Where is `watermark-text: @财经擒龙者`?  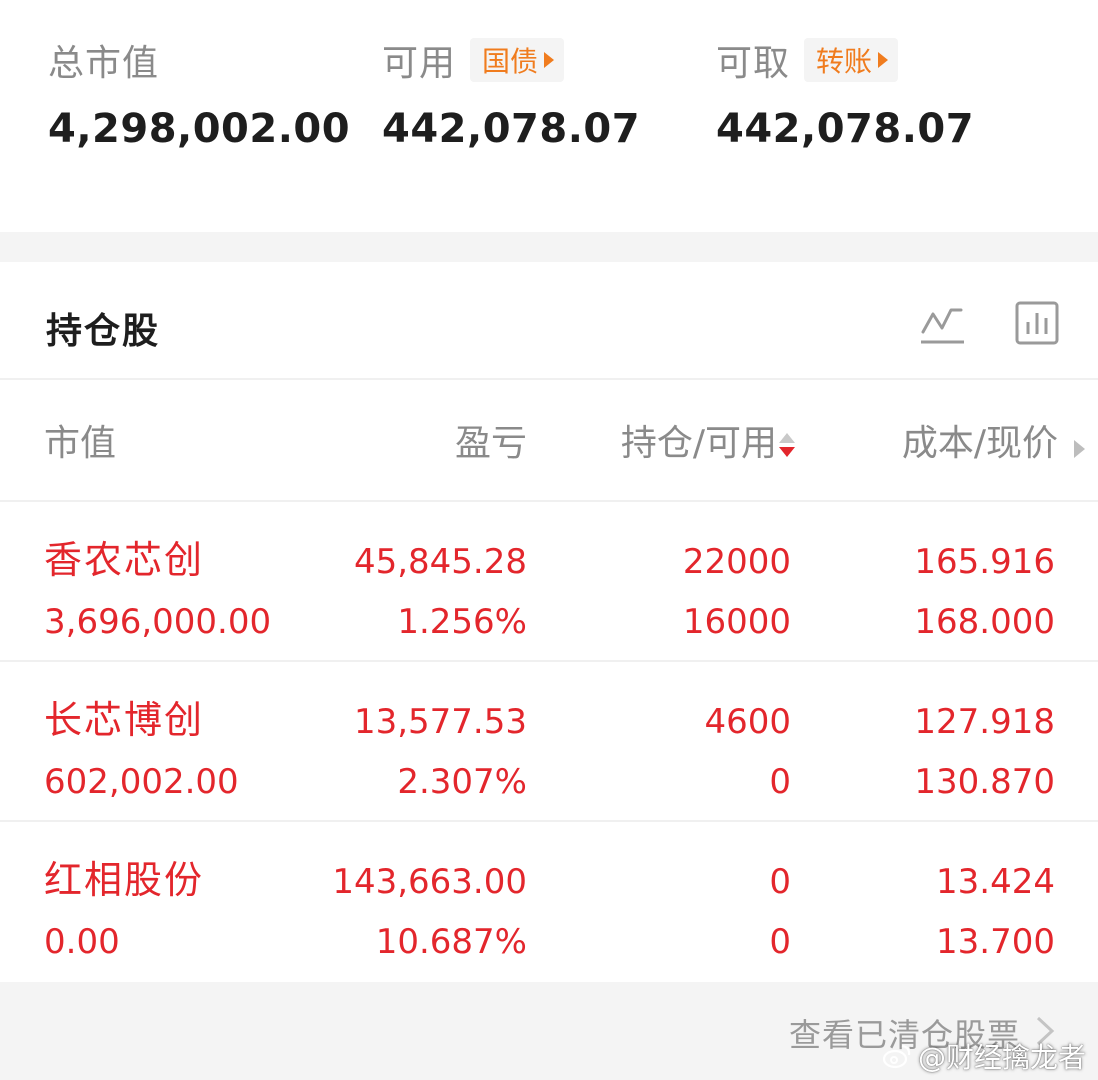
watermark-text: @财经擒龙者 is located at coordinates (1001, 1057).